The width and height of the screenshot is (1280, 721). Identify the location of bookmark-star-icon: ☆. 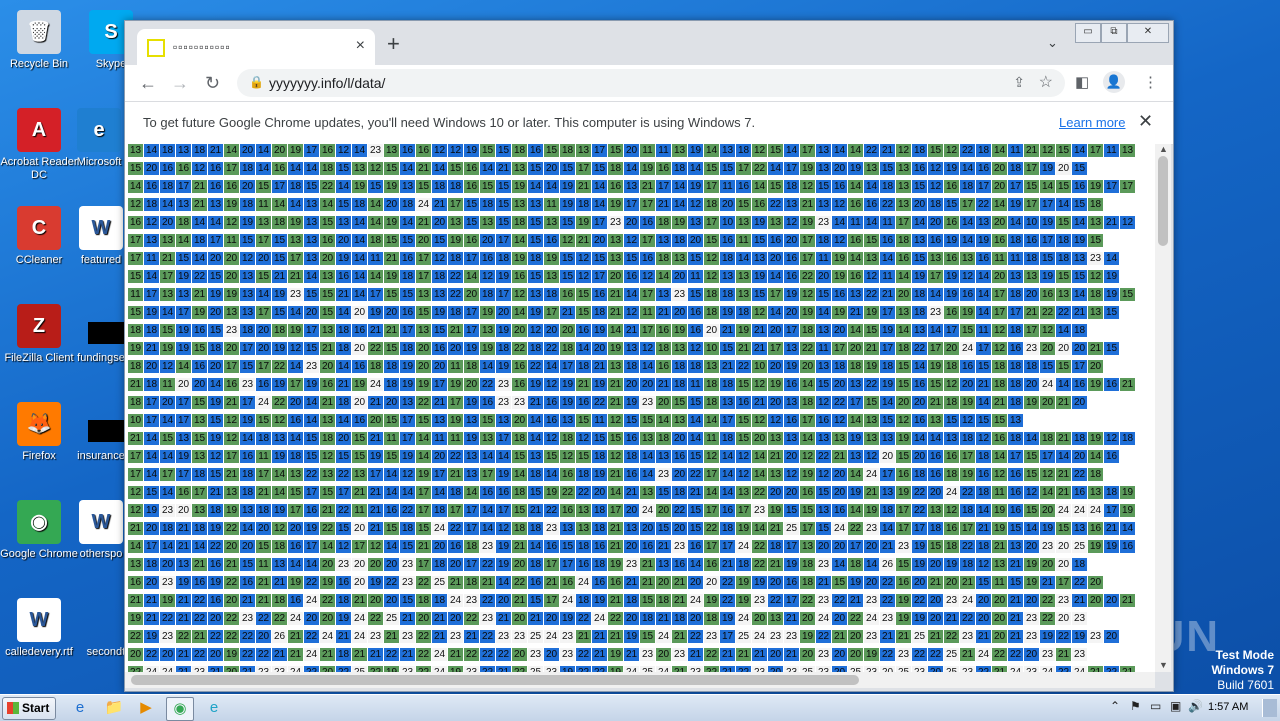
(1046, 82).